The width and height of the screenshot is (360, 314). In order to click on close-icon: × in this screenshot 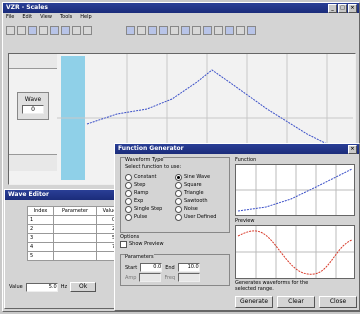, I will do `click(352, 8)`.